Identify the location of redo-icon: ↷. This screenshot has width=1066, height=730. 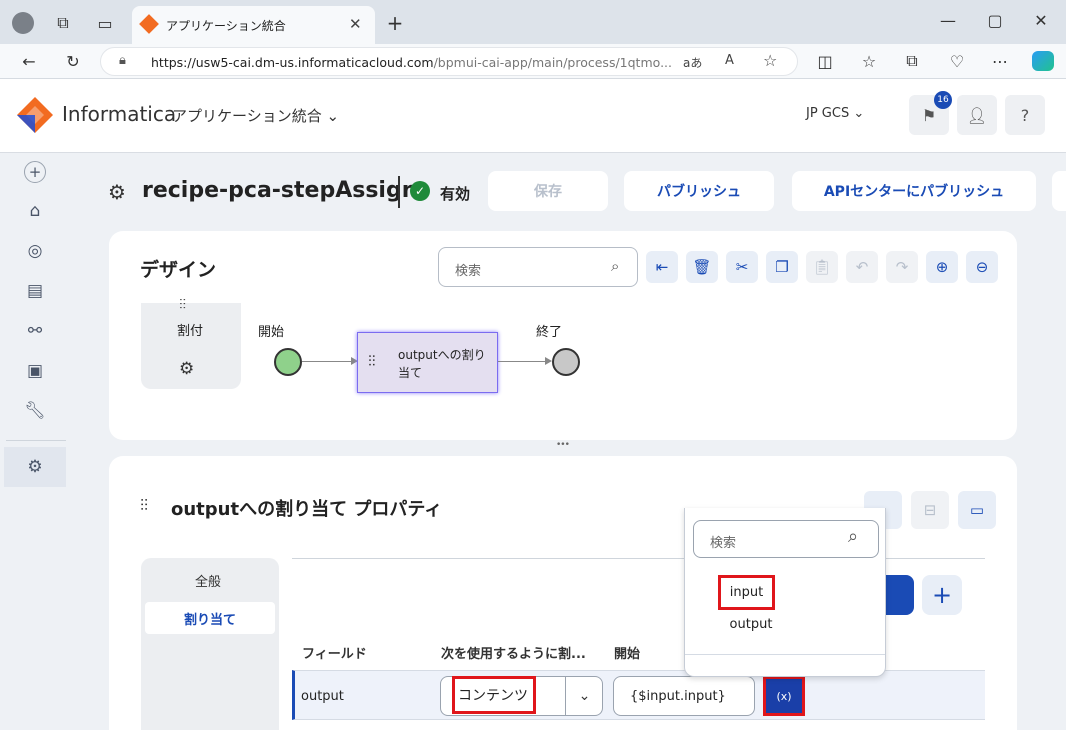
(902, 267).